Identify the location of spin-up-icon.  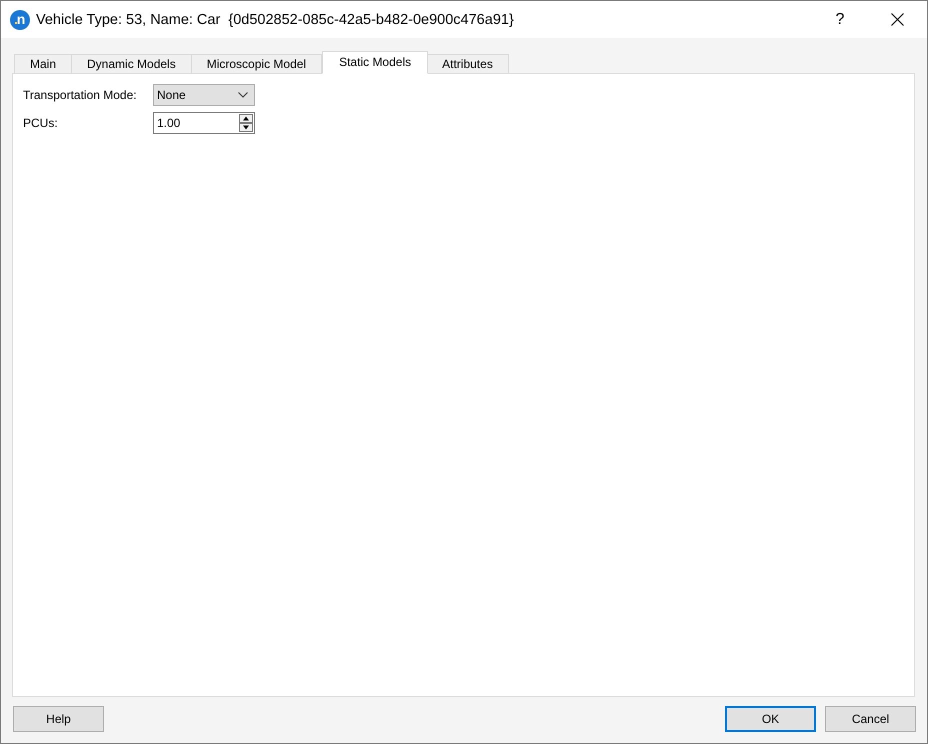
(246, 118).